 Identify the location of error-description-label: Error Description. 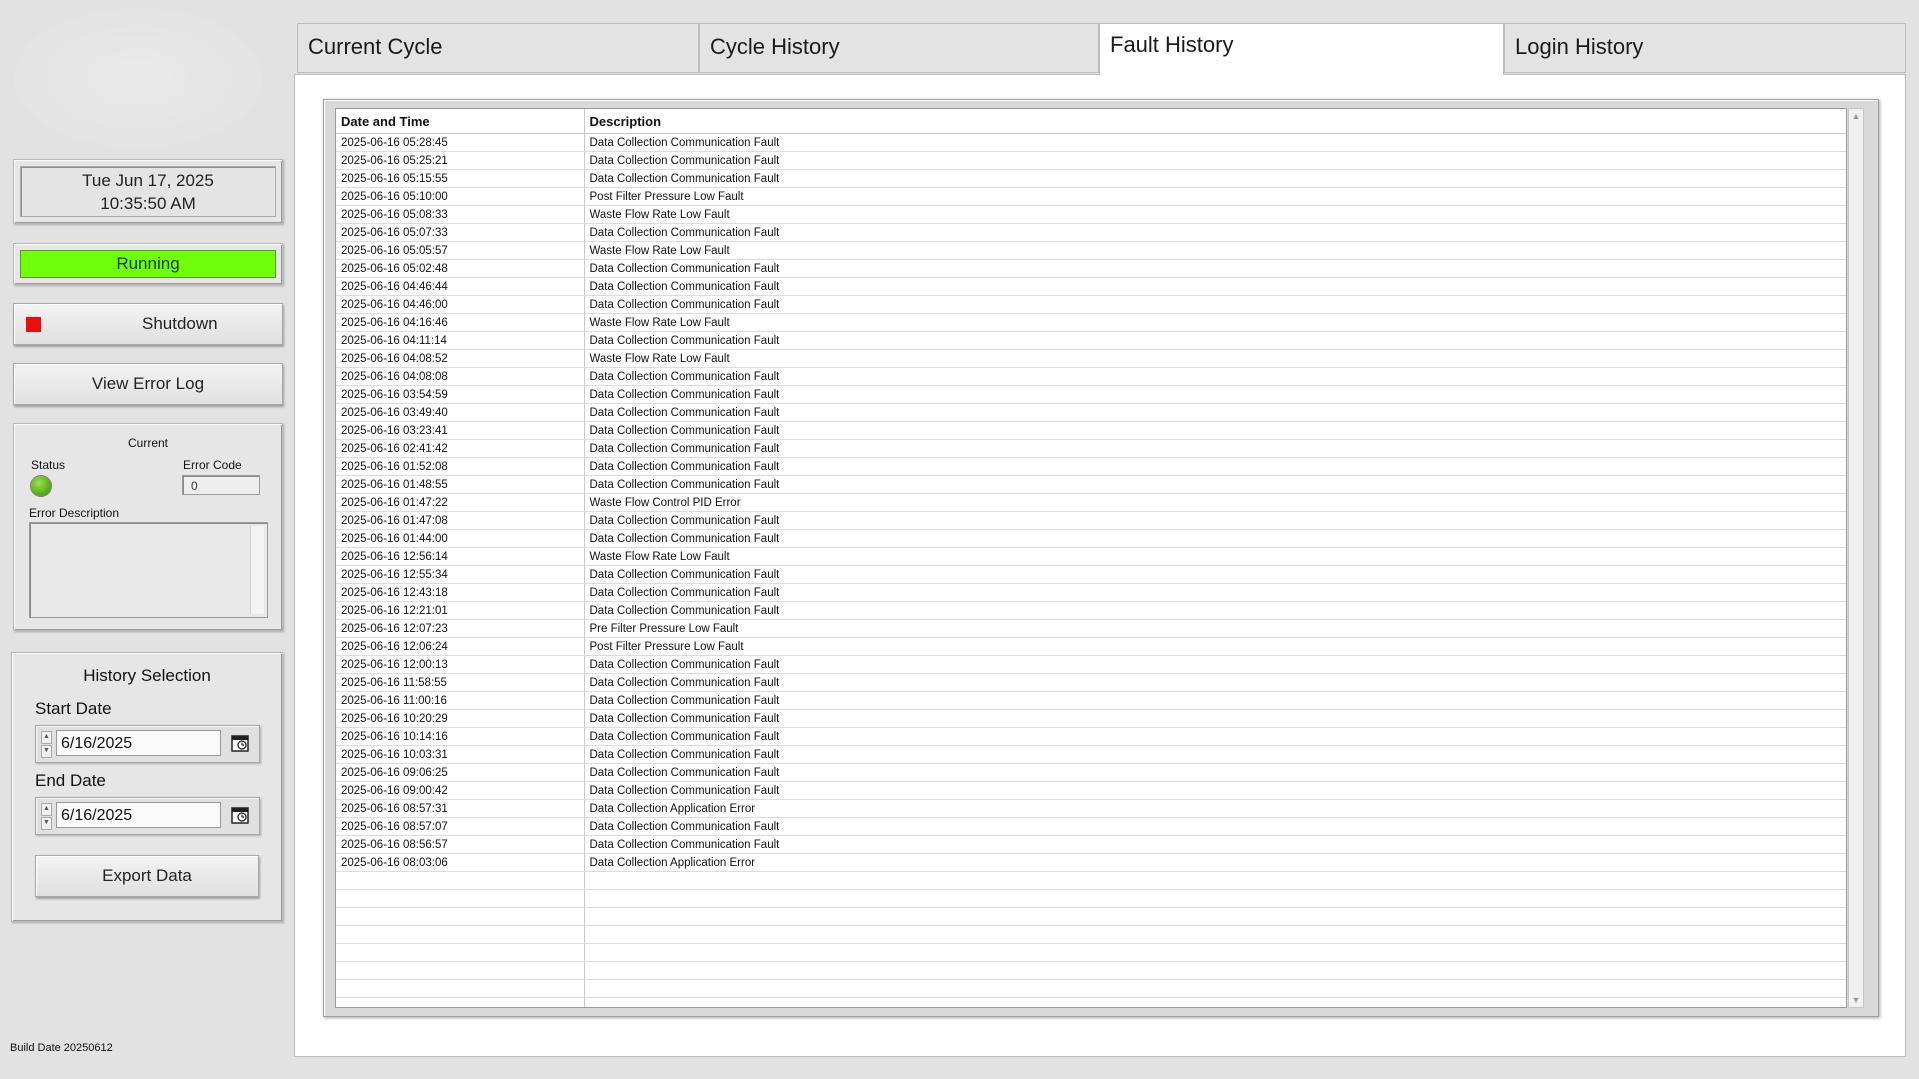
(74, 513).